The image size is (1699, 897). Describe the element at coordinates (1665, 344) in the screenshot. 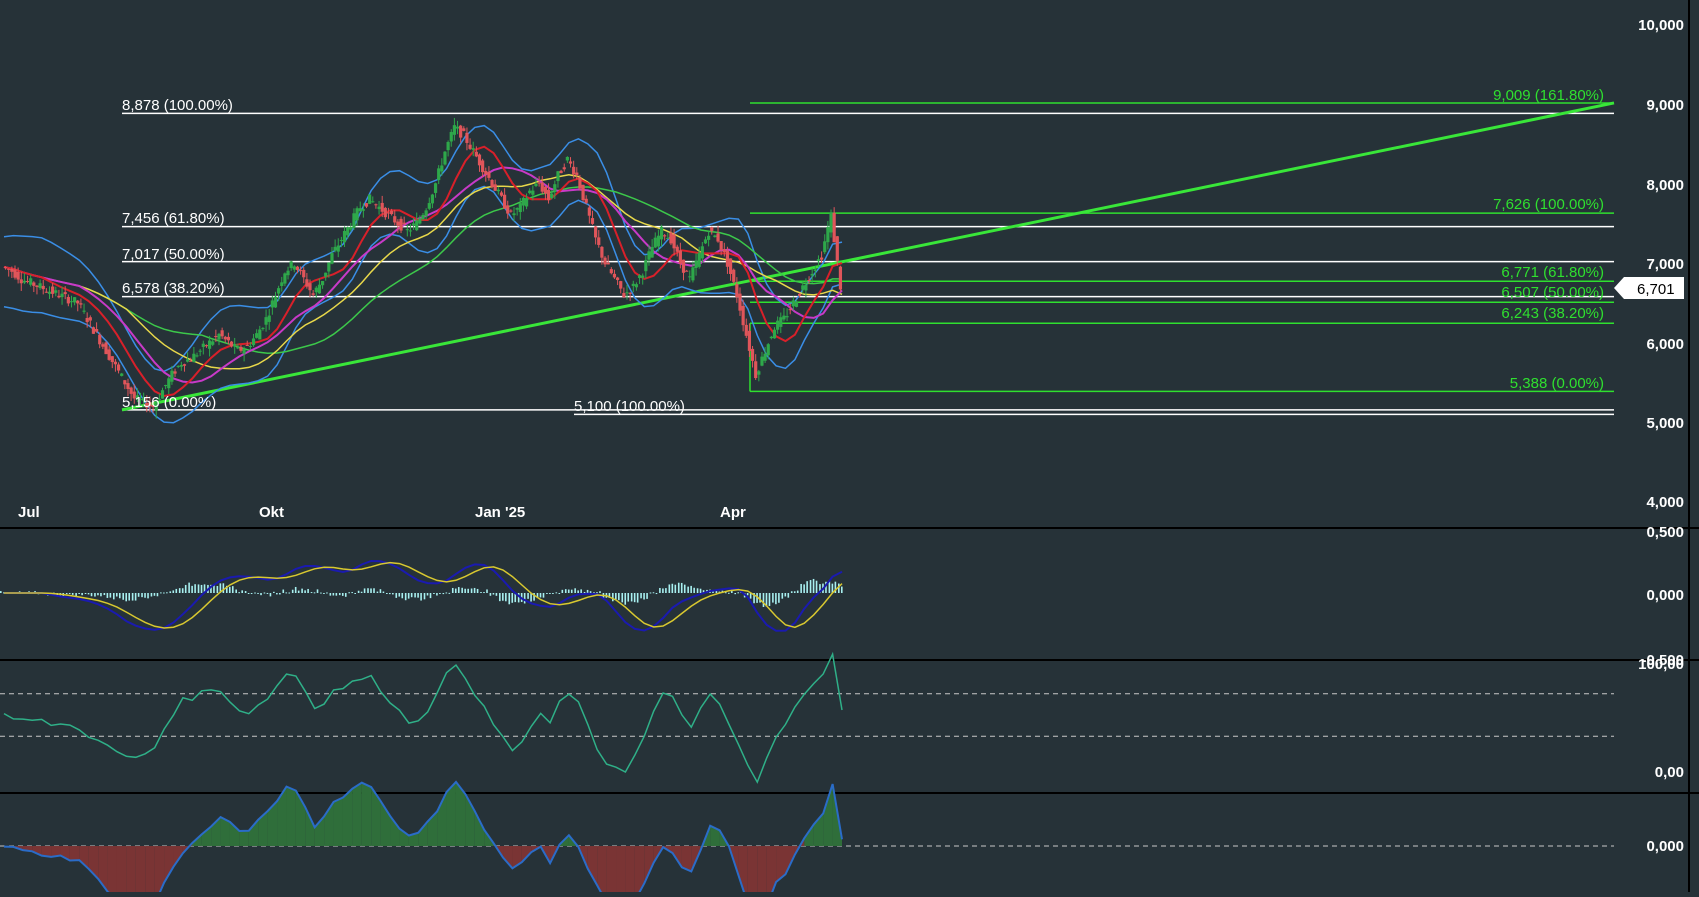

I see `y-tick-label: 6,000` at that location.